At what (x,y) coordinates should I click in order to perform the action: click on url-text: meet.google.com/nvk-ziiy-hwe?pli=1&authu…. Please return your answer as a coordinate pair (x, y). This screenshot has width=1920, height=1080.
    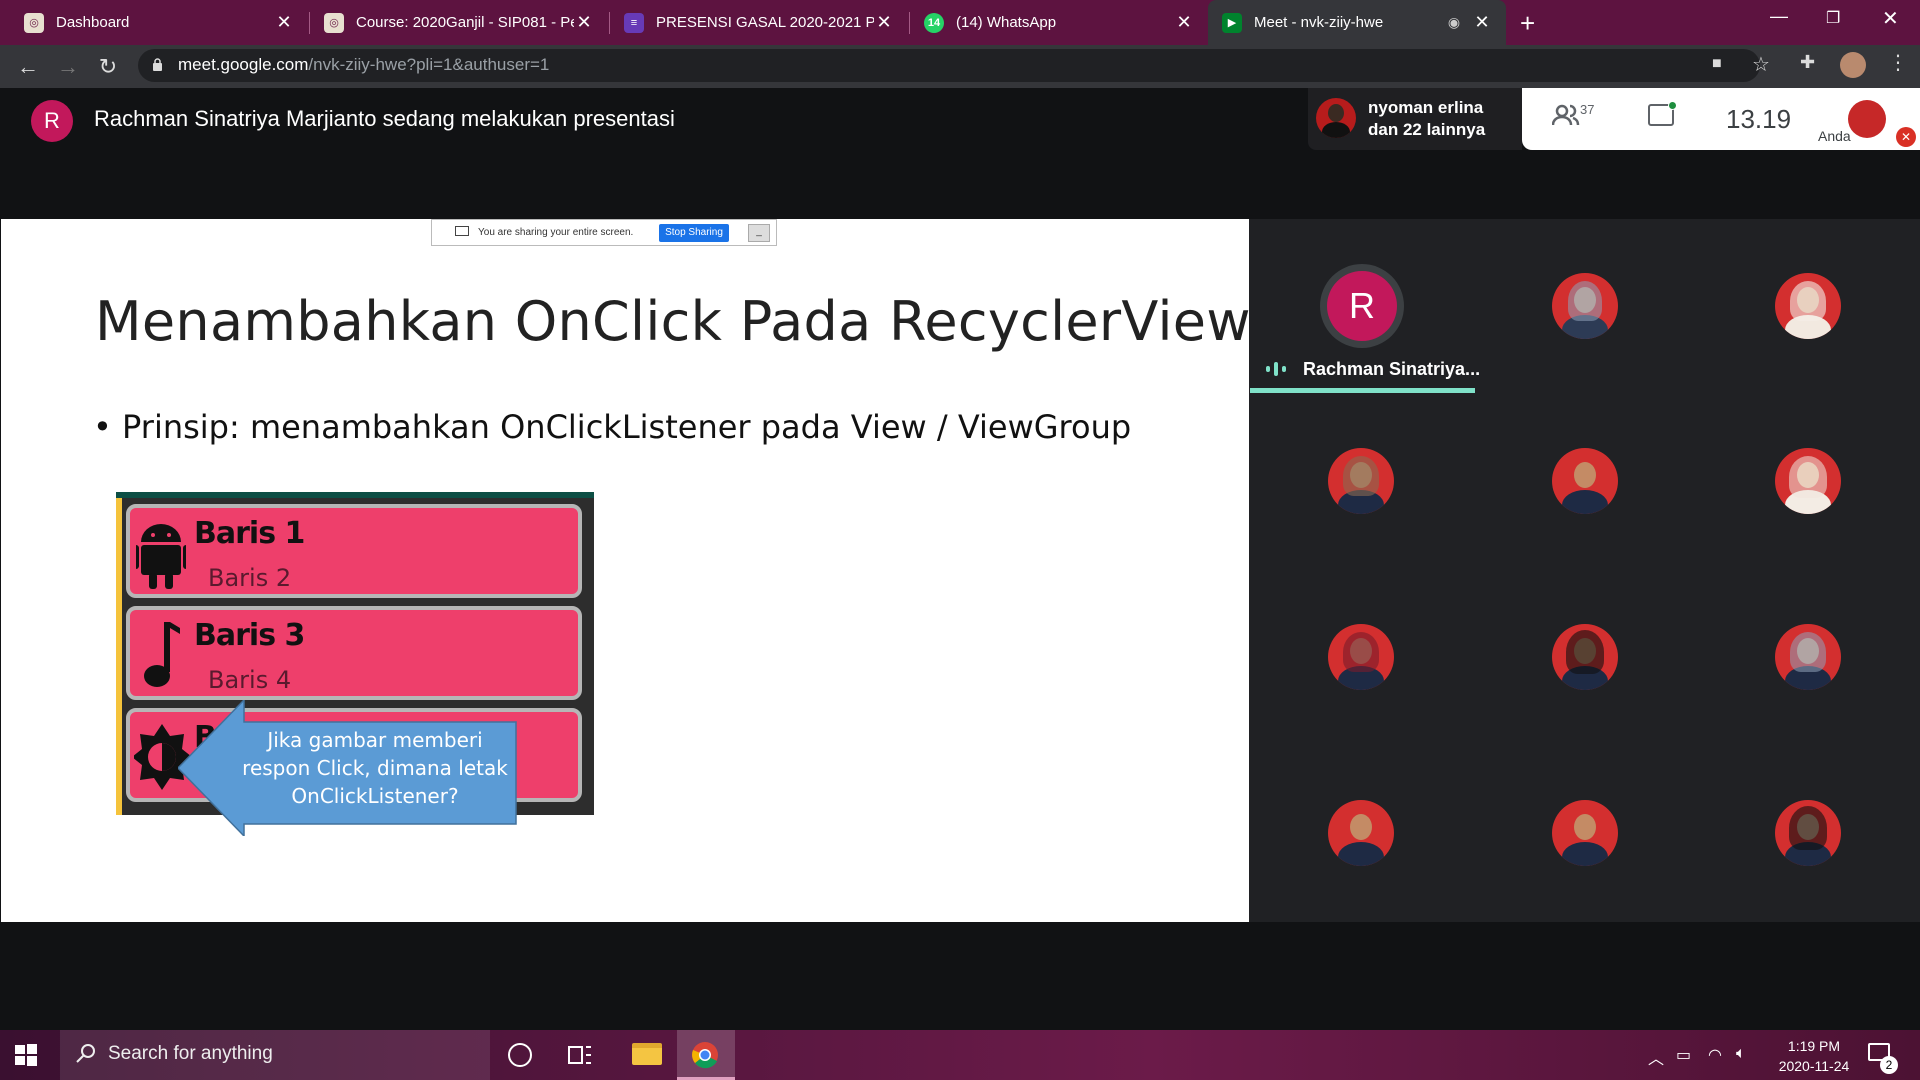
    Looking at the image, I should click on (363, 65).